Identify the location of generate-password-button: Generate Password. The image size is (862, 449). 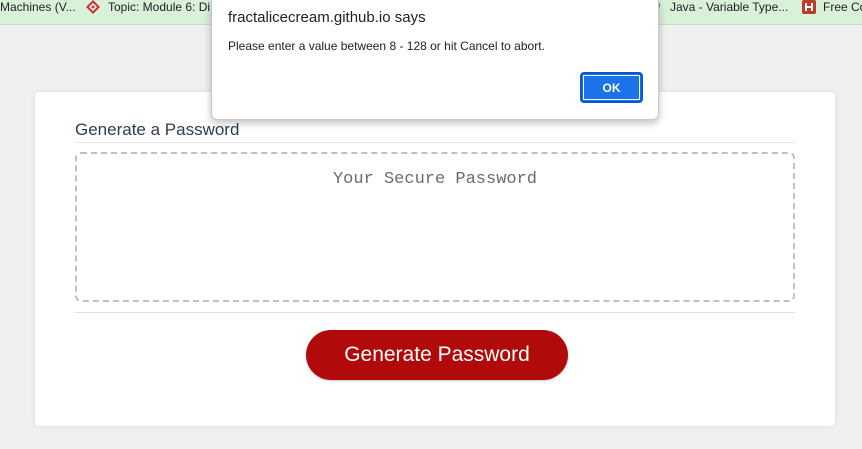
(437, 355).